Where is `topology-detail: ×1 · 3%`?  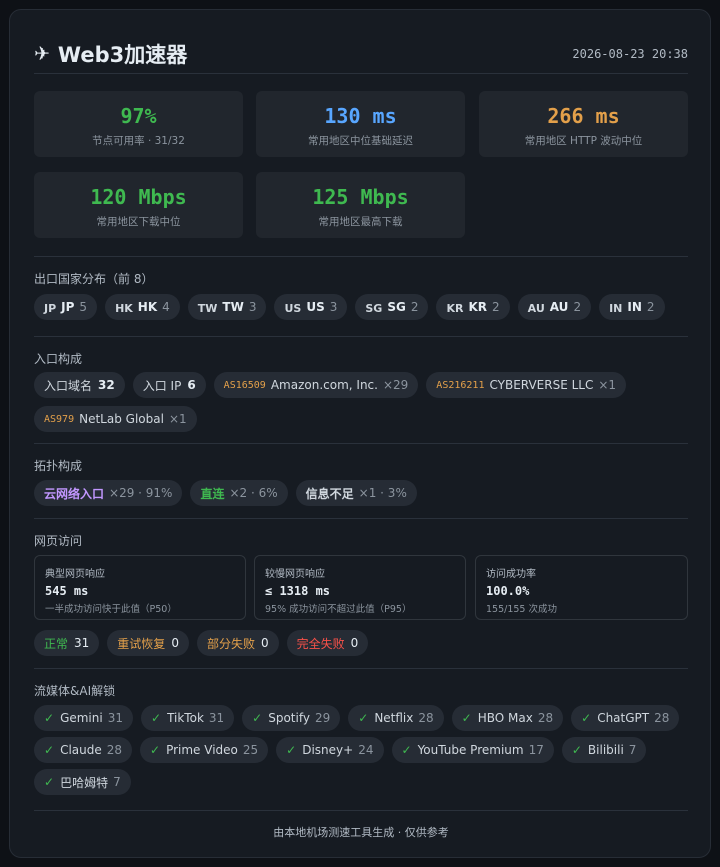 topology-detail: ×1 · 3% is located at coordinates (382, 493).